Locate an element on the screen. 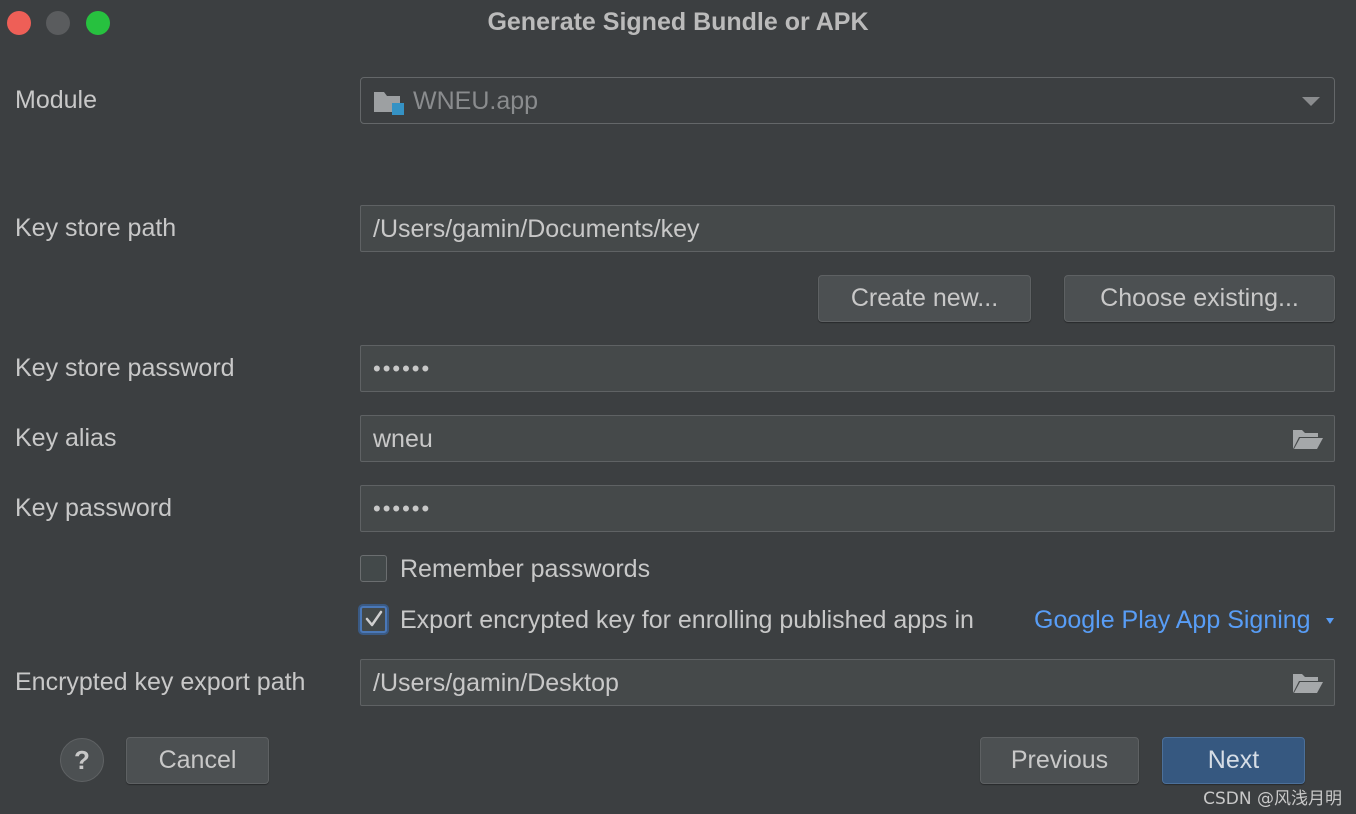 The height and width of the screenshot is (814, 1356). module-folder-icon is located at coordinates (389, 103).